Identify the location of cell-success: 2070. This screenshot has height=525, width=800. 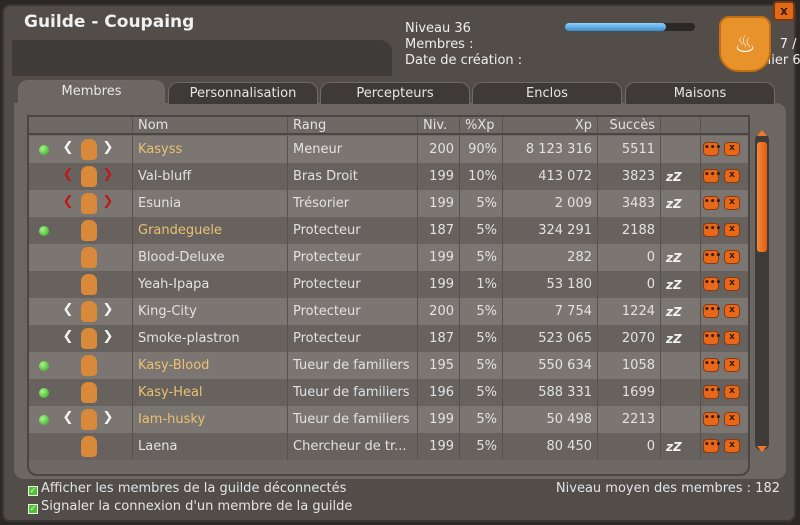
(628, 338).